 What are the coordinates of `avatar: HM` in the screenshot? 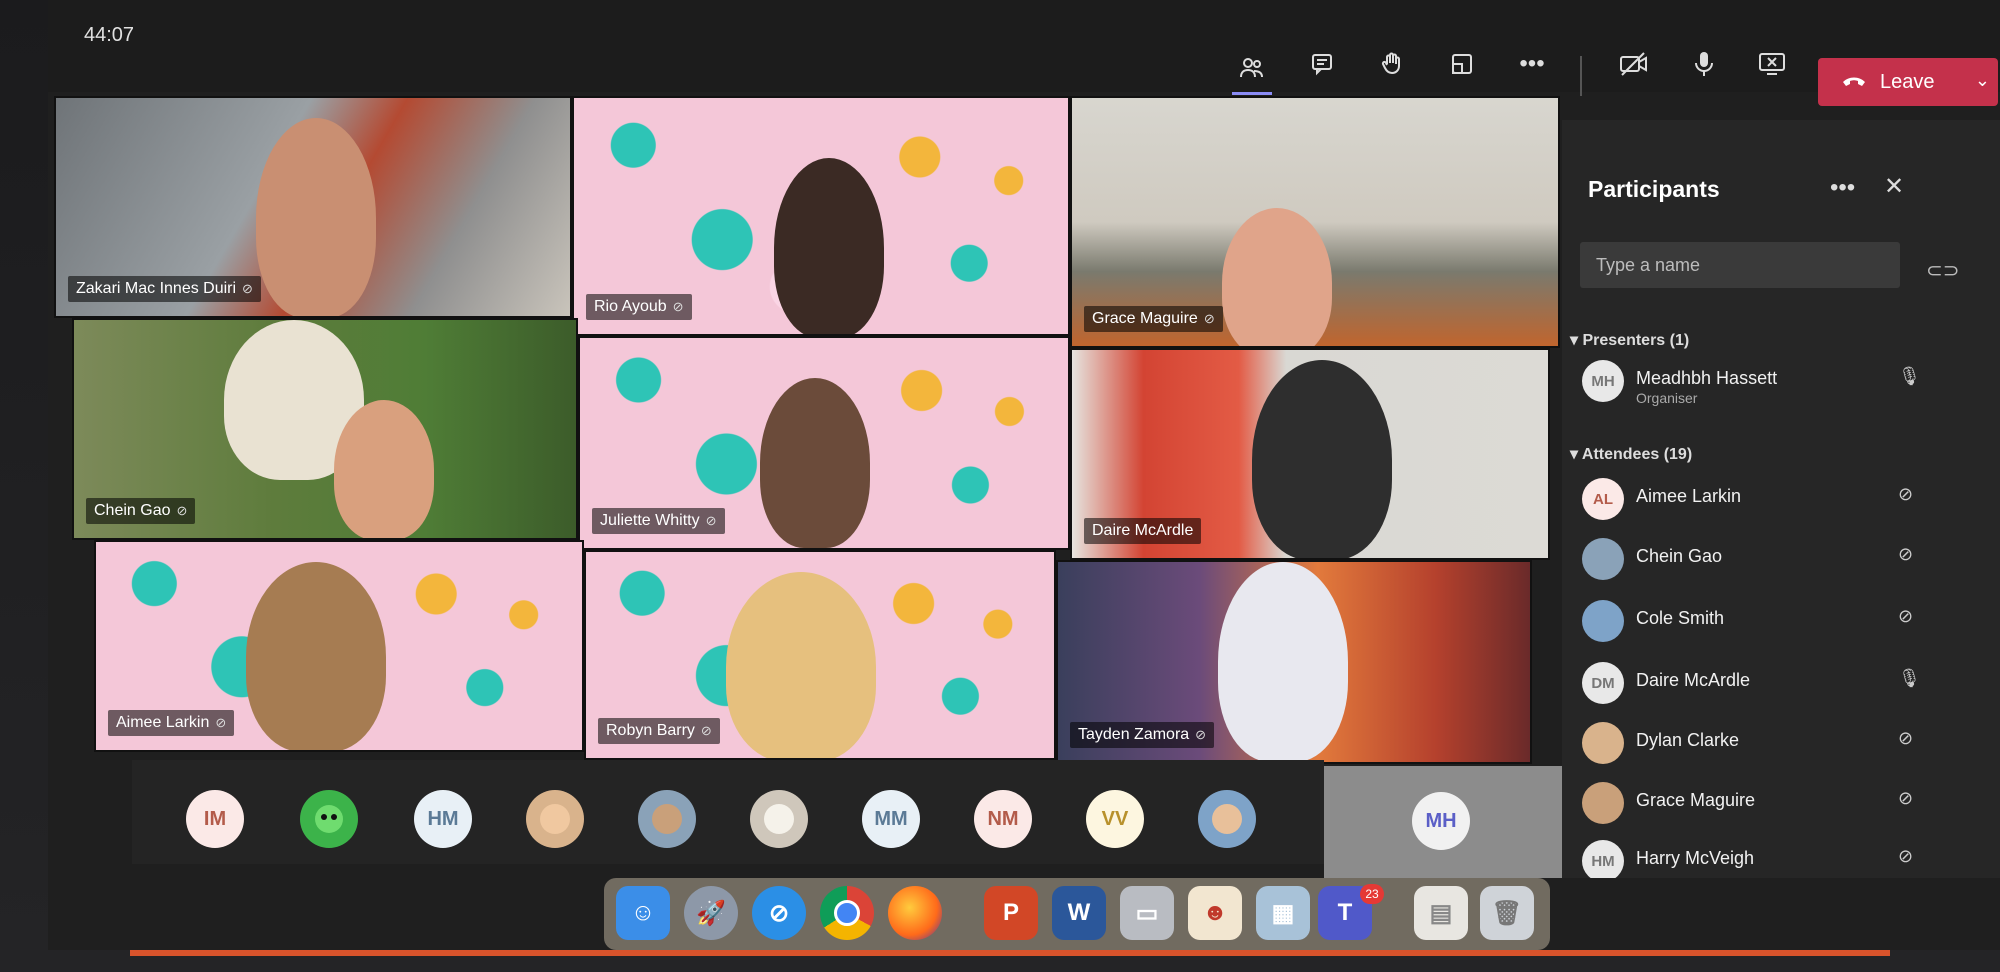 It's located at (443, 819).